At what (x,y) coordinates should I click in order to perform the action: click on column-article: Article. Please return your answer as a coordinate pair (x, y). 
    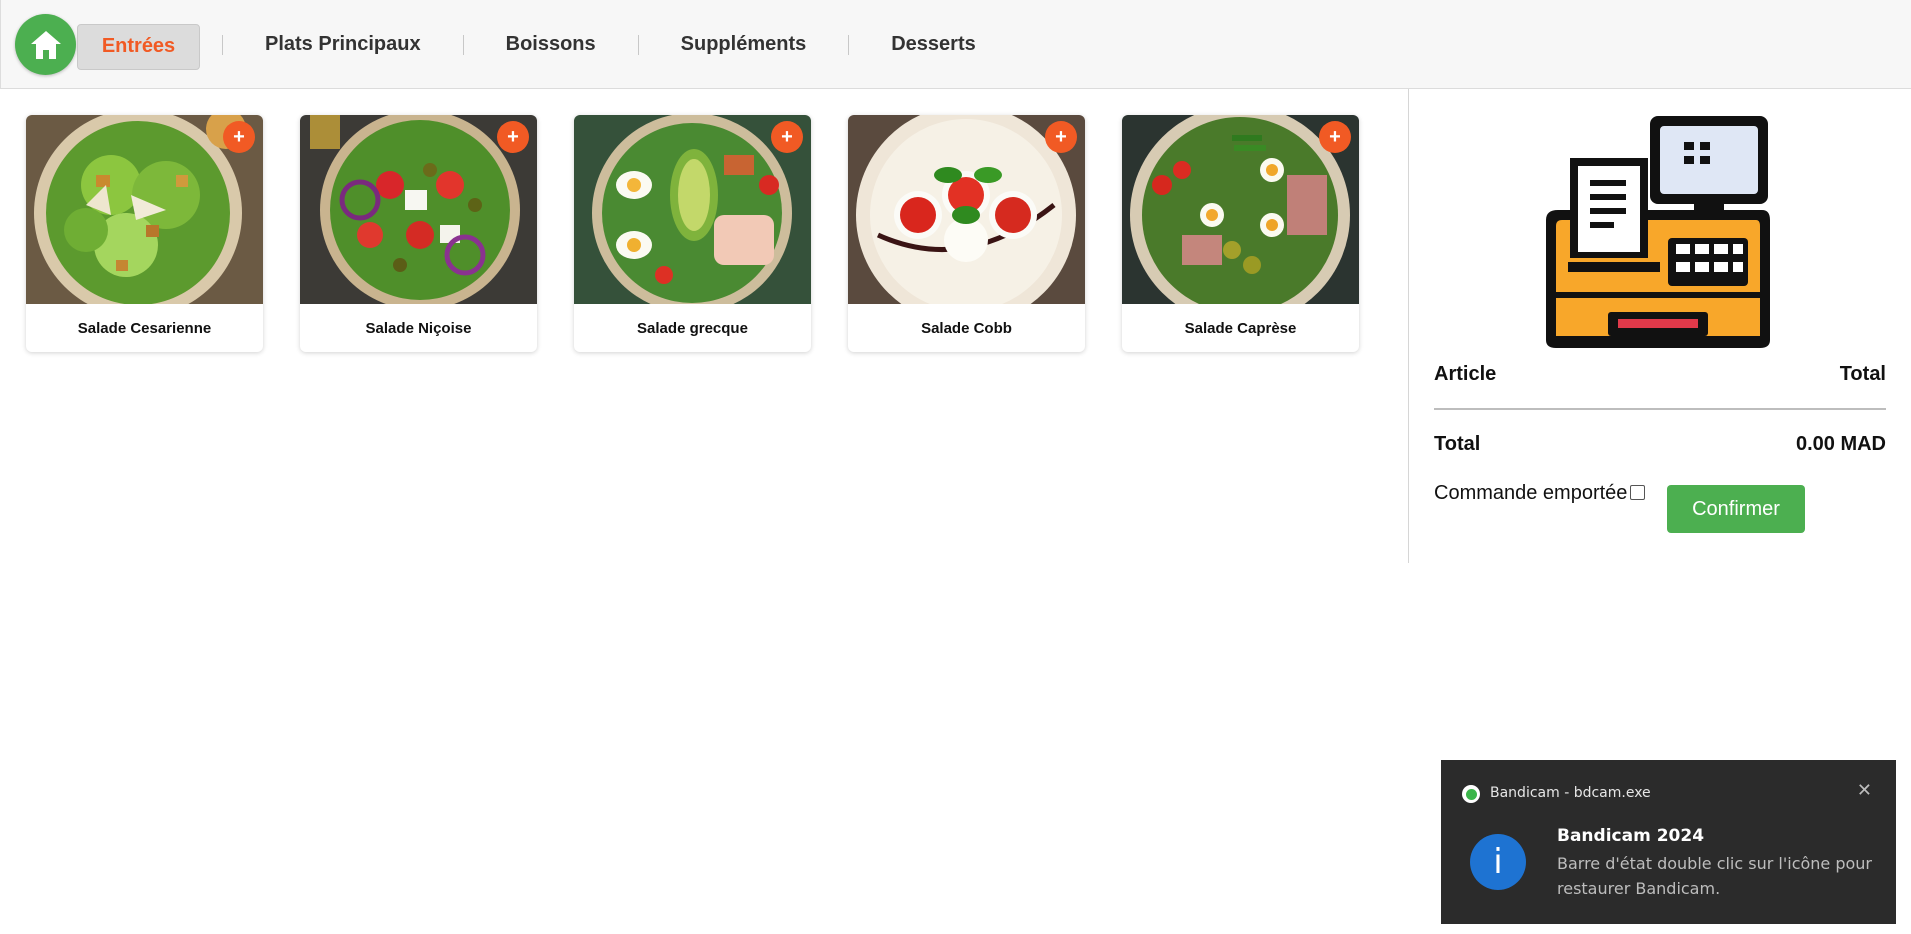
    Looking at the image, I should click on (1465, 374).